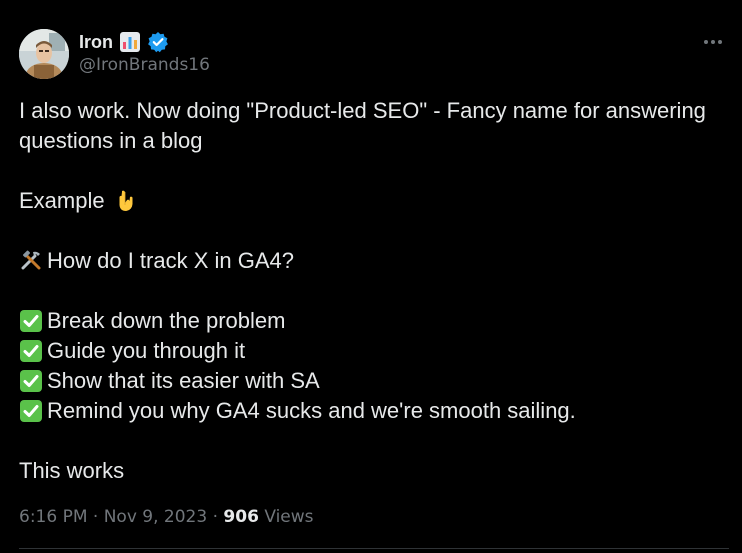  I want to click on checklist-item: Guide you through it, so click(369, 351).